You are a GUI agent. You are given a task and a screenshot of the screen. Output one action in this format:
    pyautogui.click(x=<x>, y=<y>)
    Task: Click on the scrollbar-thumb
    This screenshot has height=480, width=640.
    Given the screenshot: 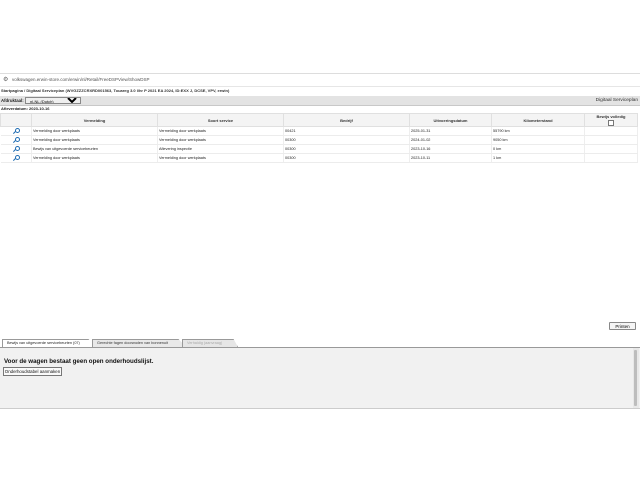 What is the action you would take?
    pyautogui.click(x=635, y=378)
    